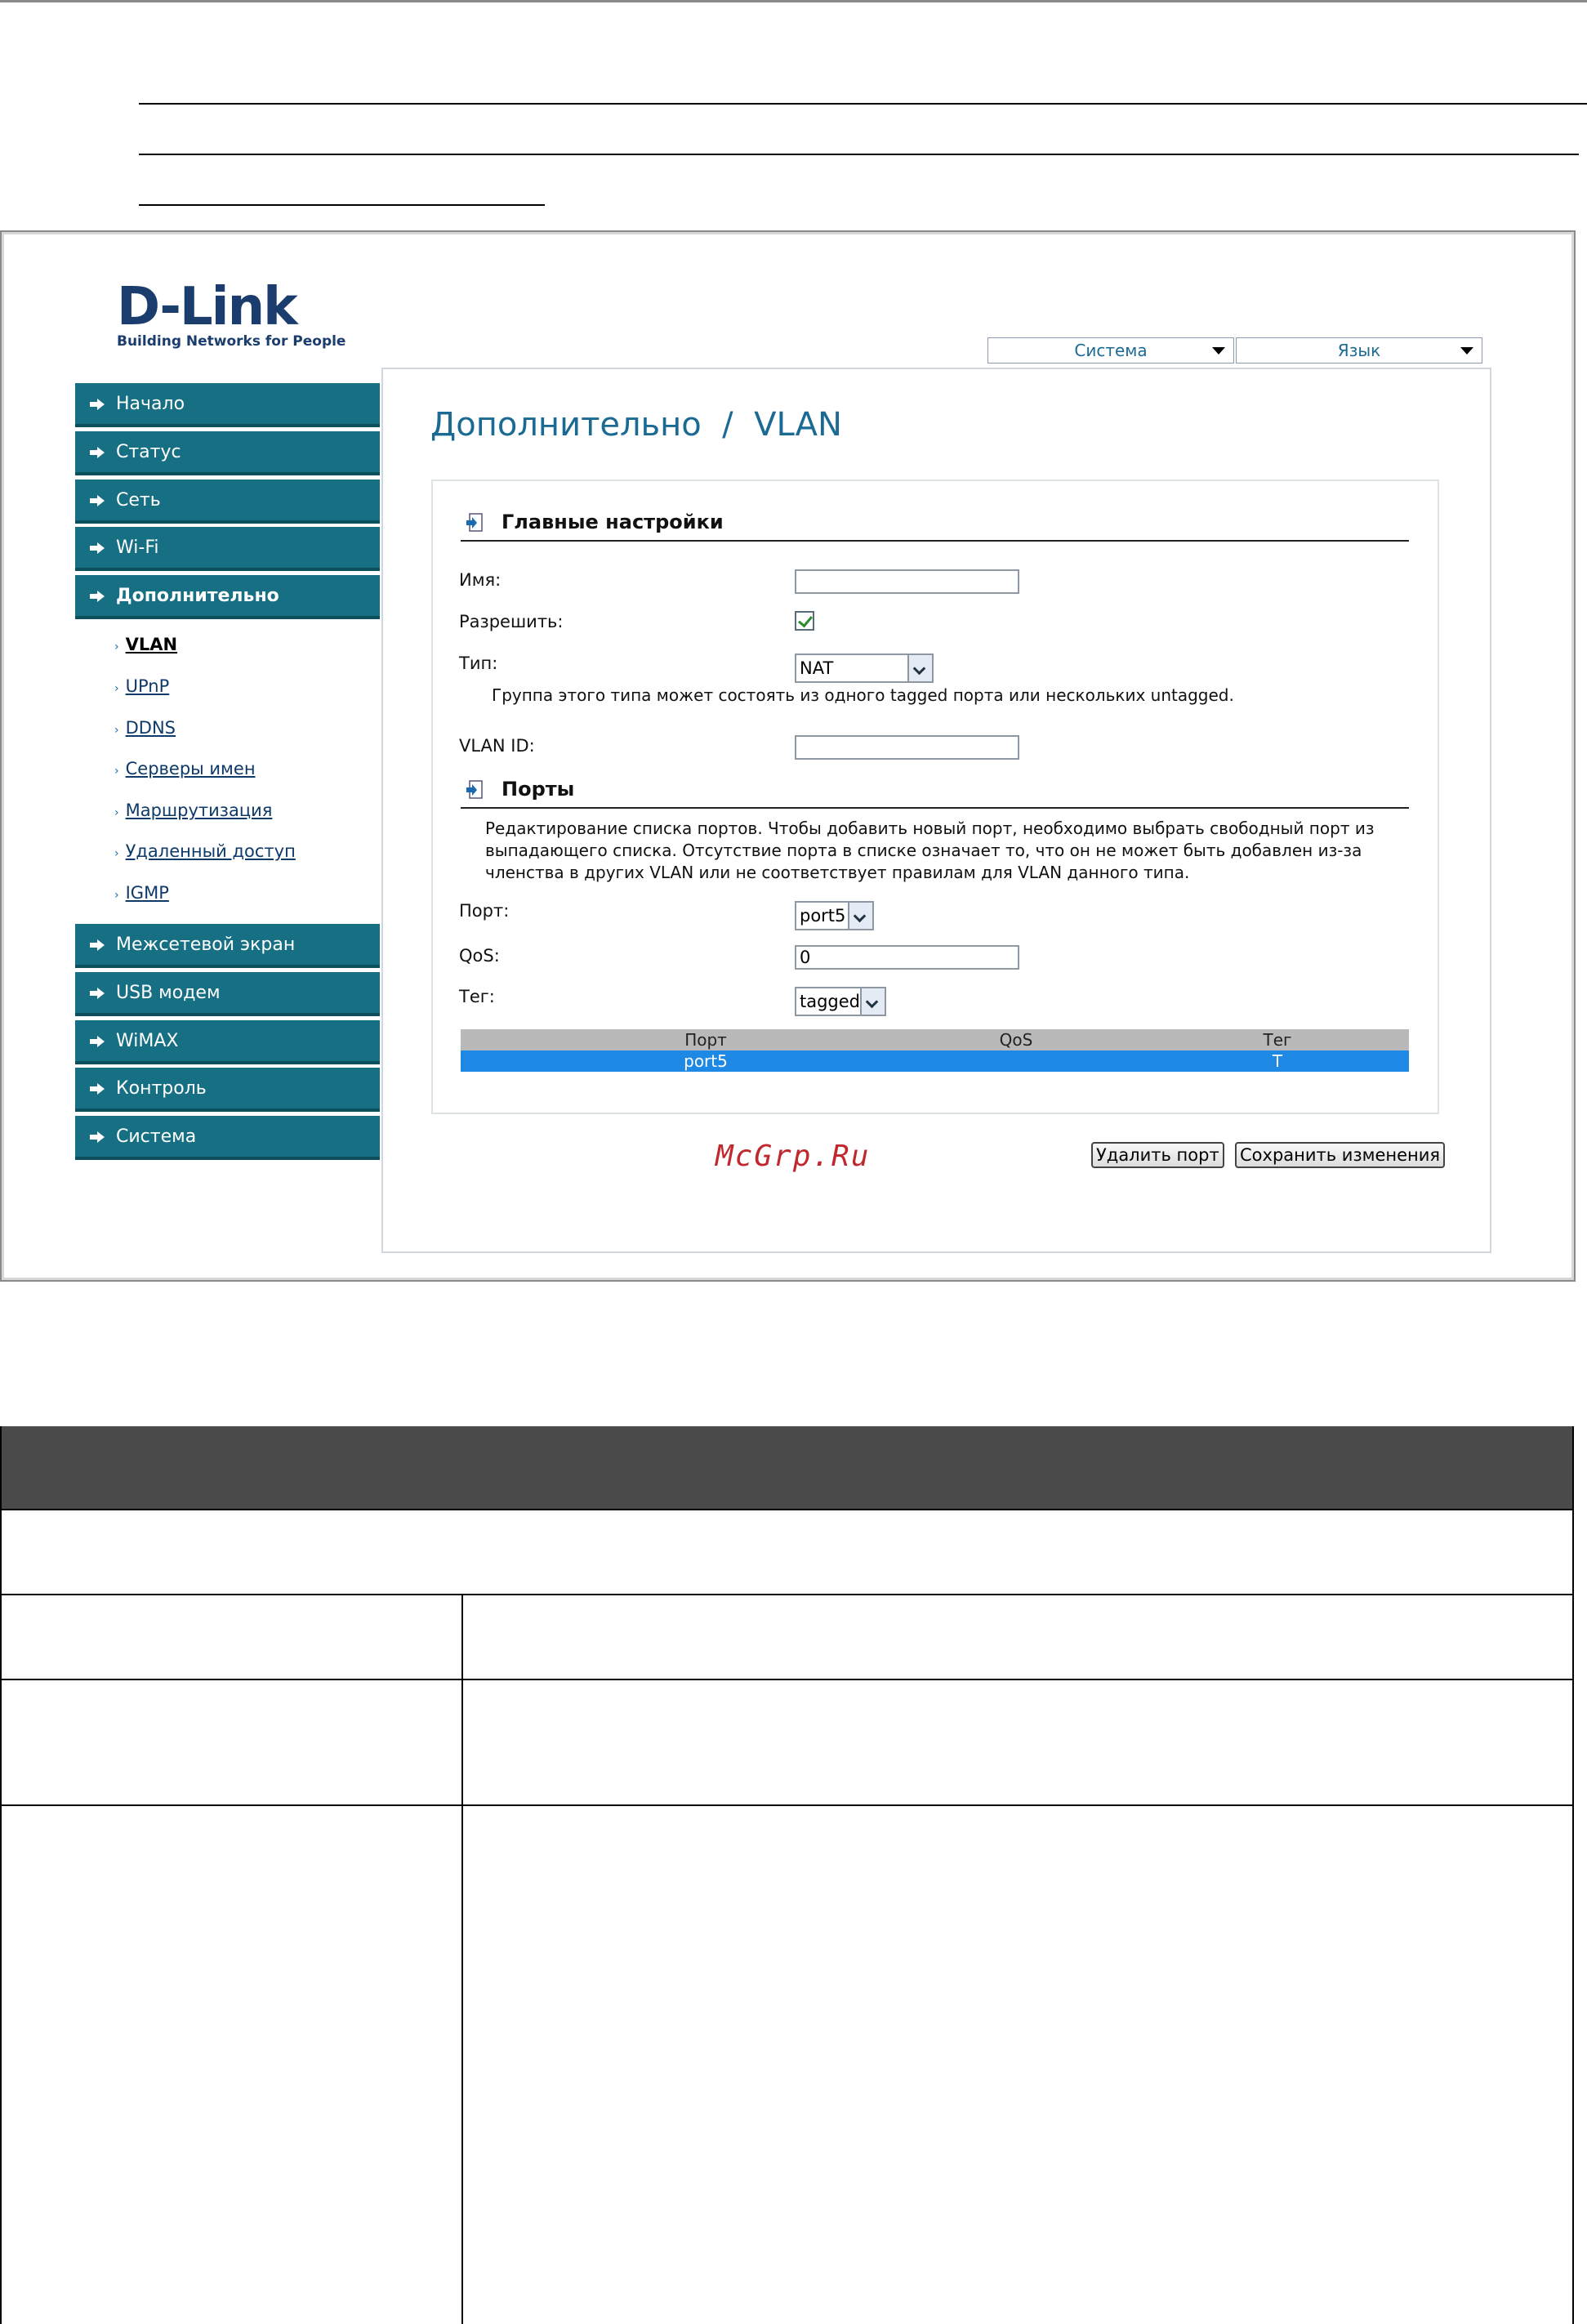 Image resolution: width=1587 pixels, height=2324 pixels. What do you see at coordinates (152, 644) in the screenshot?
I see `subnav-link: VLAN` at bounding box center [152, 644].